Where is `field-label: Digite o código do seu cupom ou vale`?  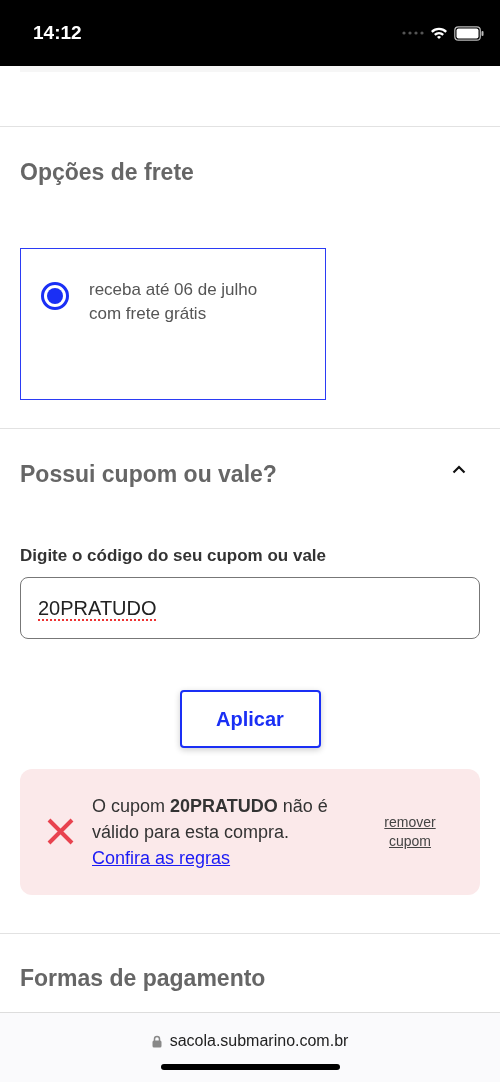
field-label: Digite o código do seu cupom ou vale is located at coordinates (174, 556).